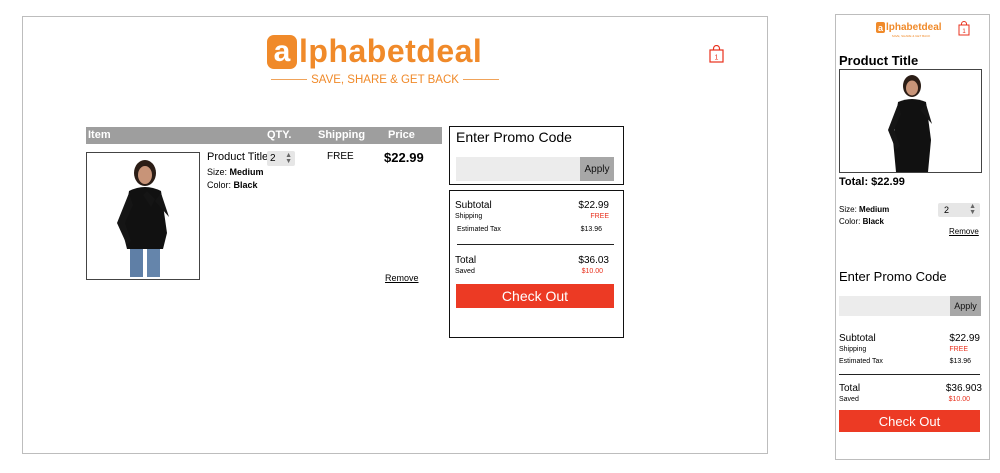 This screenshot has height=473, width=1000. What do you see at coordinates (342, 135) in the screenshot?
I see `col-shipping: Shipping` at bounding box center [342, 135].